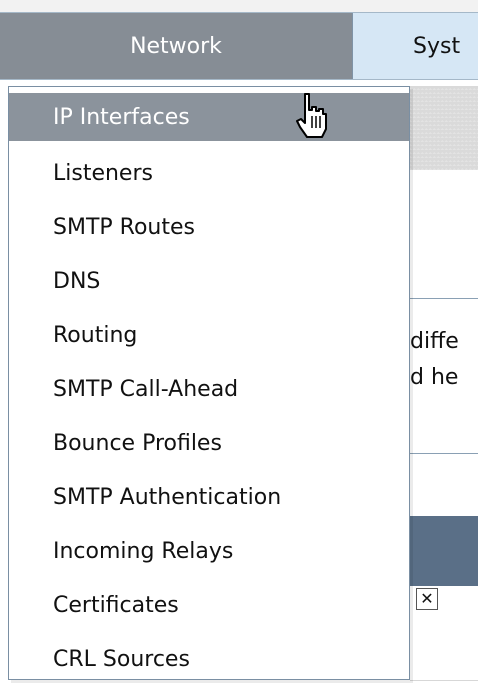 Image resolution: width=478 pixels, height=697 pixels. I want to click on tab-network: Network, so click(176, 46).